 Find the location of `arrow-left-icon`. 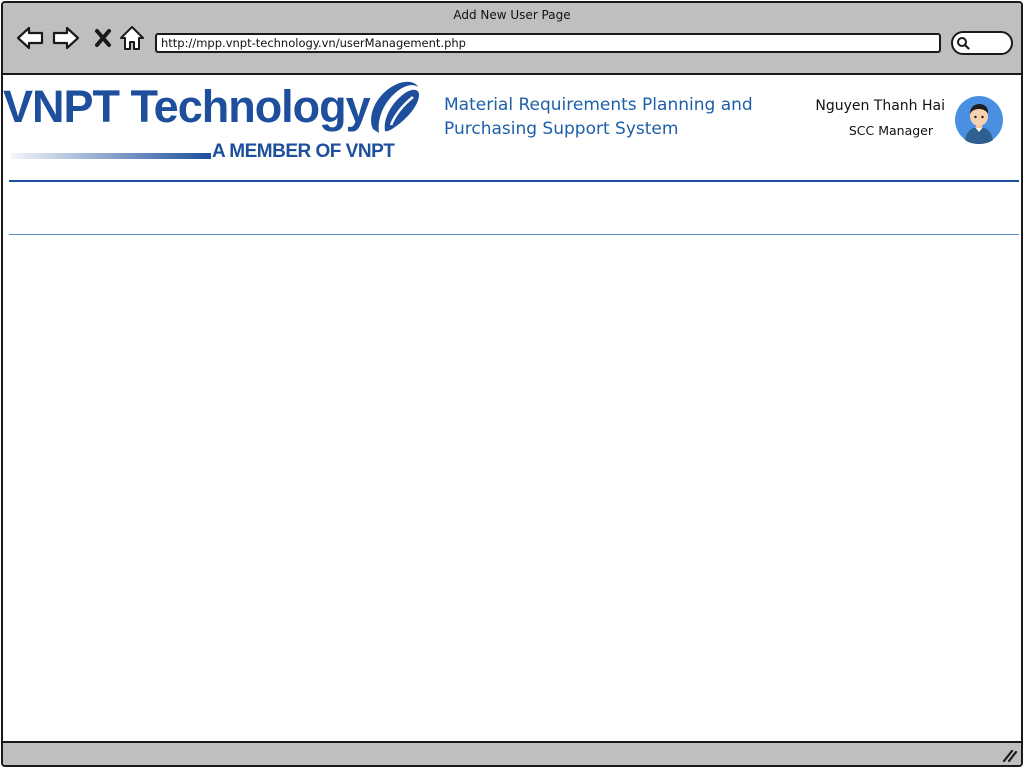

arrow-left-icon is located at coordinates (30, 38).